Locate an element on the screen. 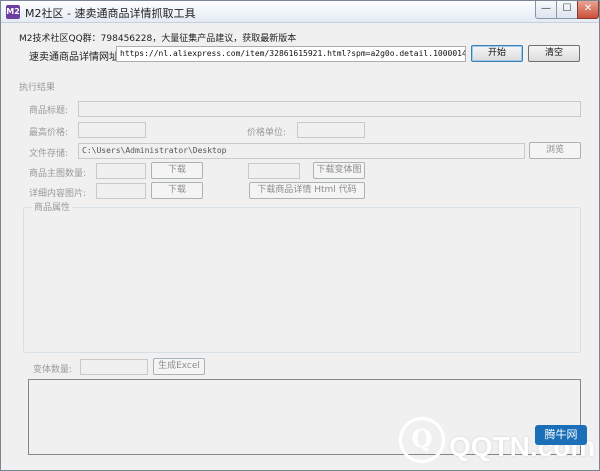 Image resolution: width=600 pixels, height=471 pixels. app-logo-icon: M2 is located at coordinates (13, 12).